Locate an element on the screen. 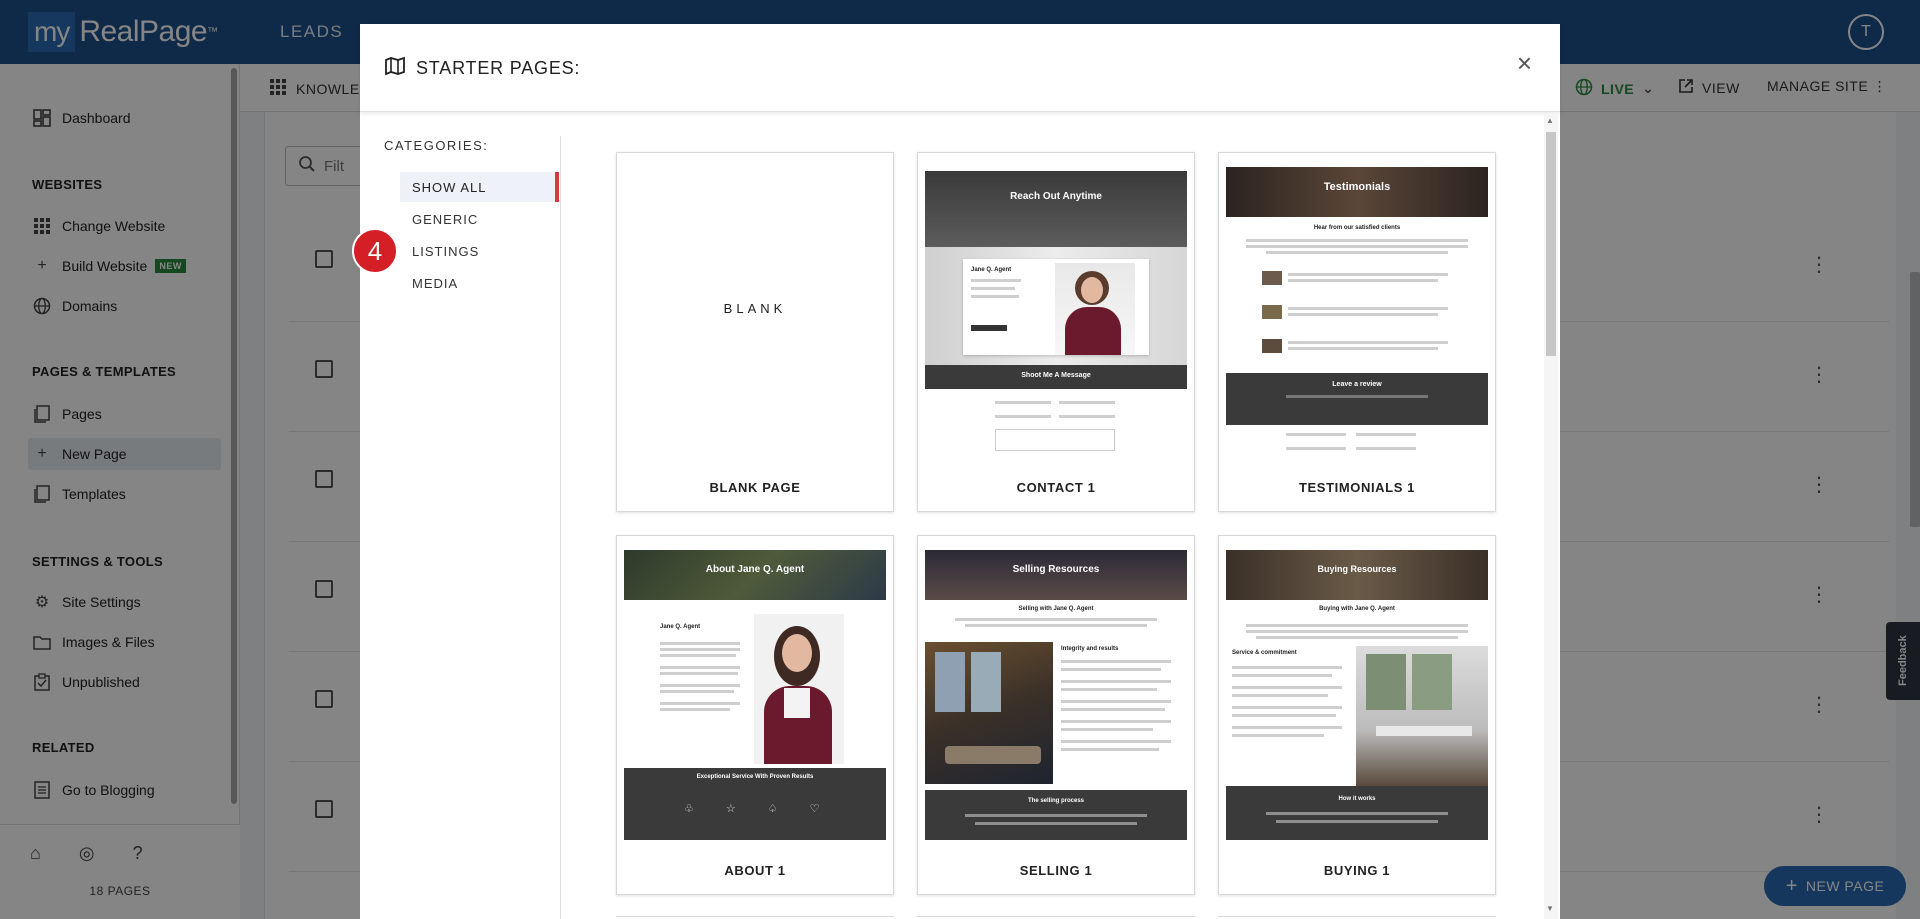  template-title: CONTACT 1 is located at coordinates (1056, 487).